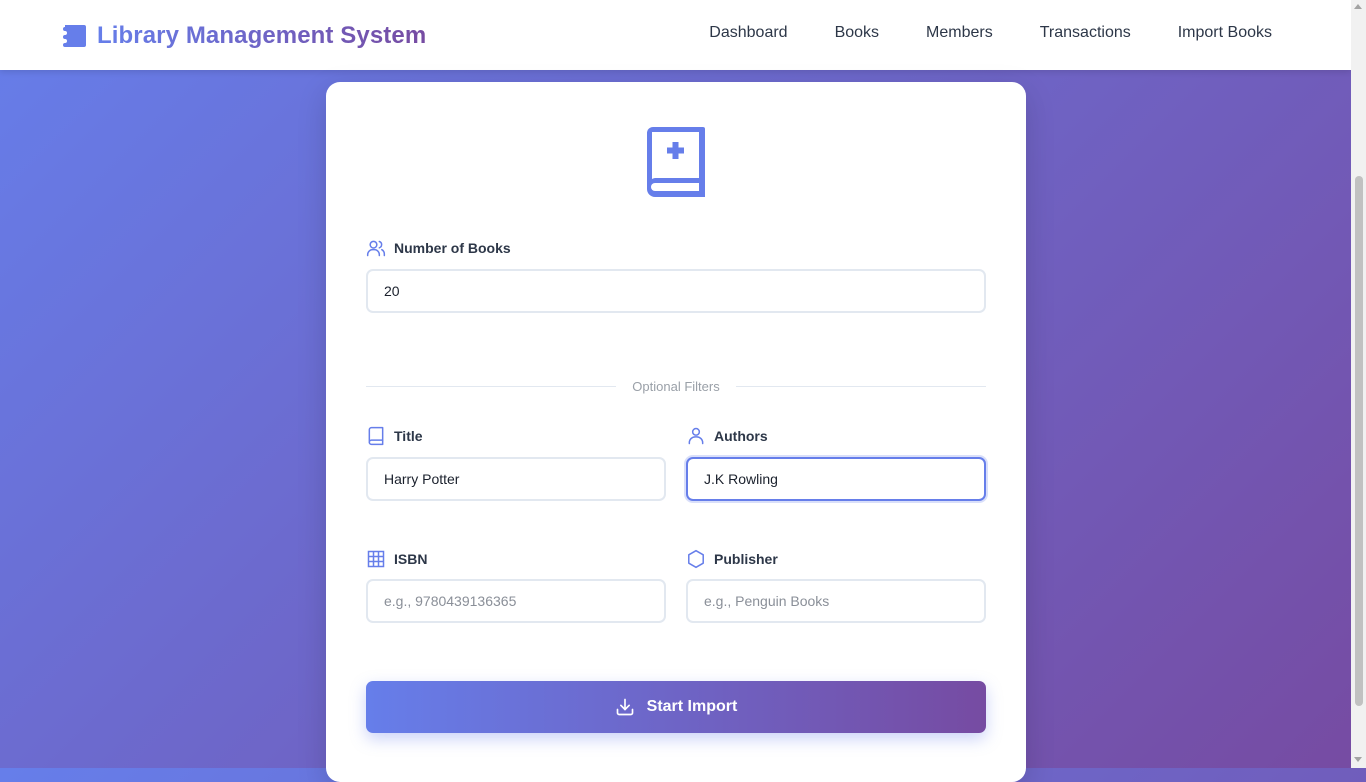  What do you see at coordinates (692, 706) in the screenshot?
I see `start-import-label: Start Import` at bounding box center [692, 706].